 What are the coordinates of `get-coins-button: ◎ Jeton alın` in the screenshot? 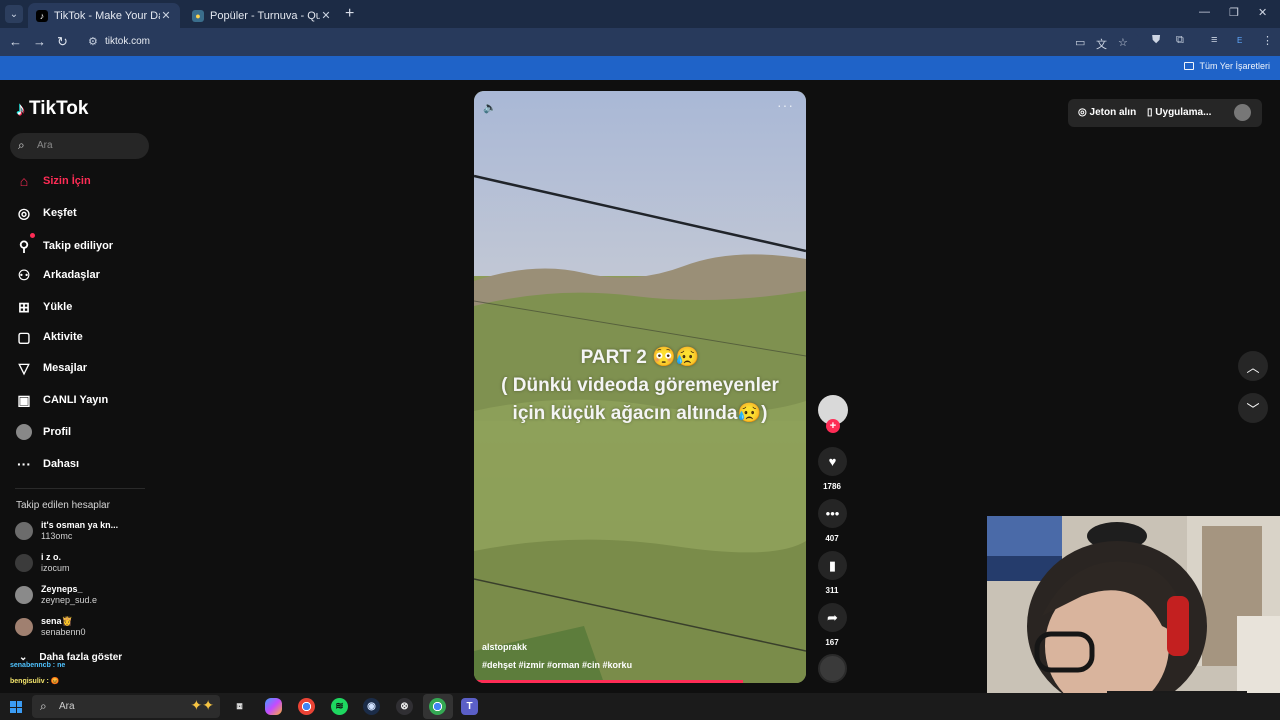 It's located at (1107, 112).